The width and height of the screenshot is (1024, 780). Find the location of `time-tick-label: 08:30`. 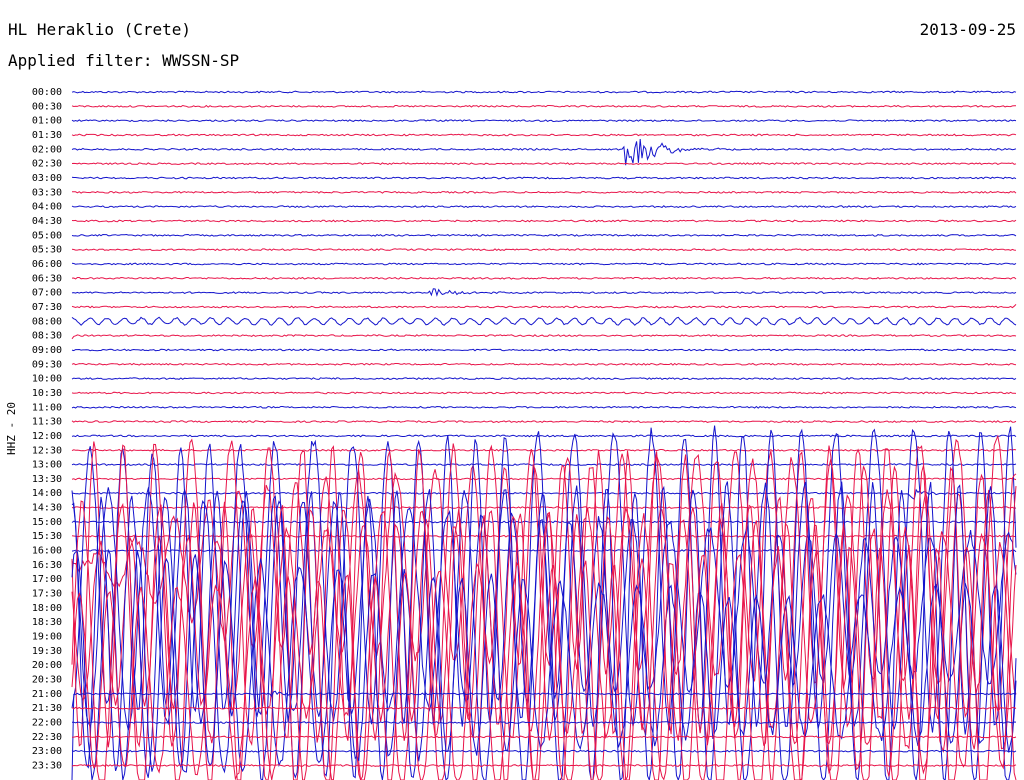

time-tick-label: 08:30 is located at coordinates (47, 336).